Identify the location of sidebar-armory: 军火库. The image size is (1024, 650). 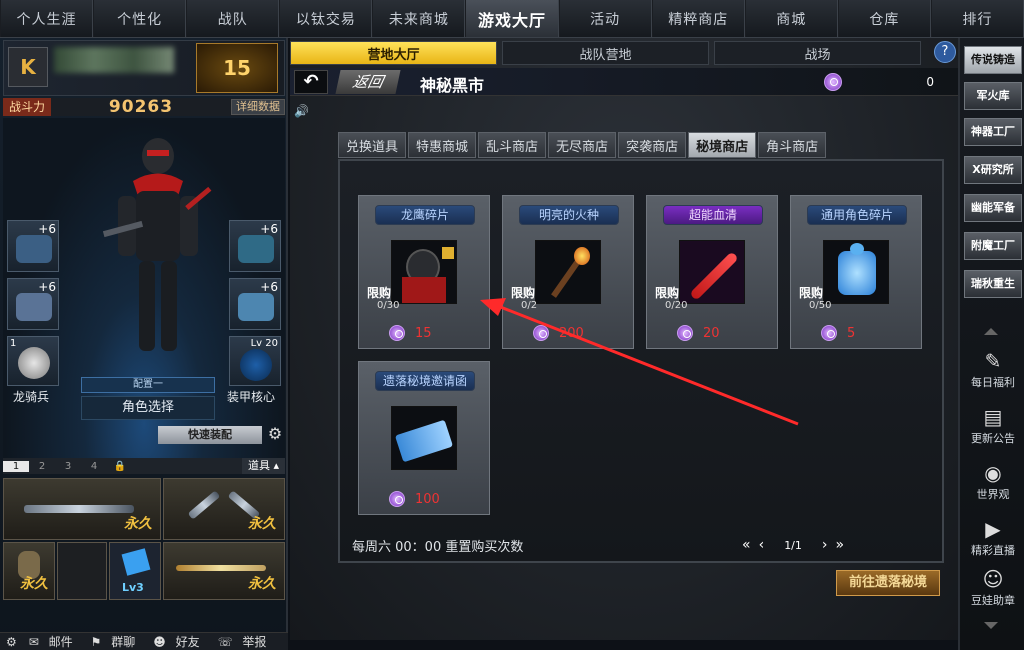
(993, 96).